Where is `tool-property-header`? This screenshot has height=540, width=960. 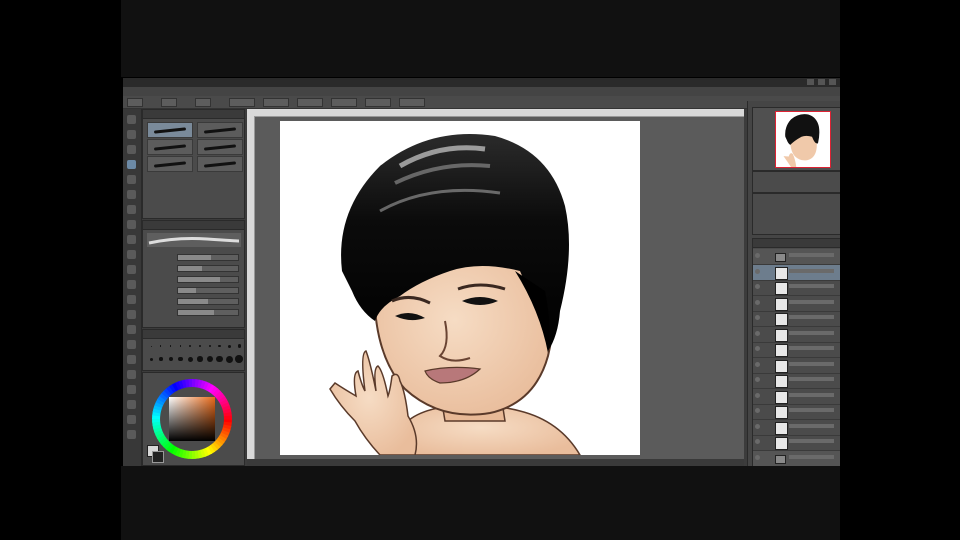
tool-property-header is located at coordinates (193, 225).